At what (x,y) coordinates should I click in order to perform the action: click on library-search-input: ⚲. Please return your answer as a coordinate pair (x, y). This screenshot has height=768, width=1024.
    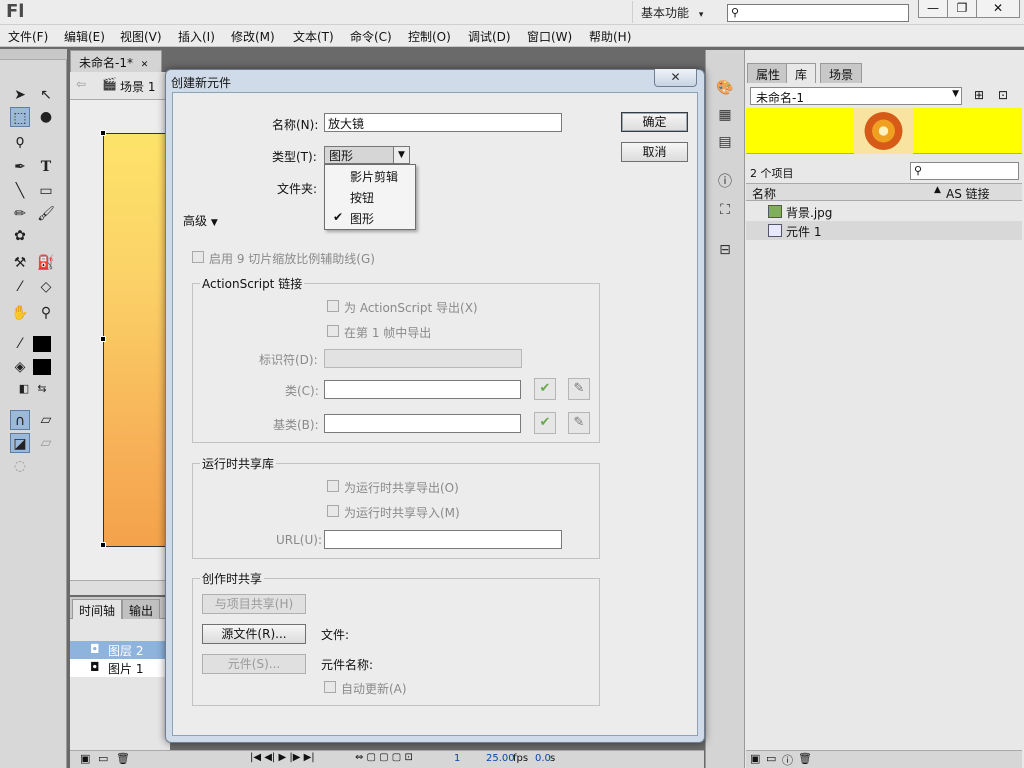
    Looking at the image, I should click on (964, 171).